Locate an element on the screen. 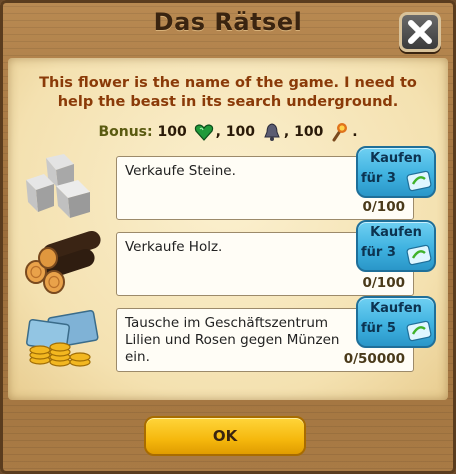  buy-button-coins: Kaufen für 5 is located at coordinates (396, 322).